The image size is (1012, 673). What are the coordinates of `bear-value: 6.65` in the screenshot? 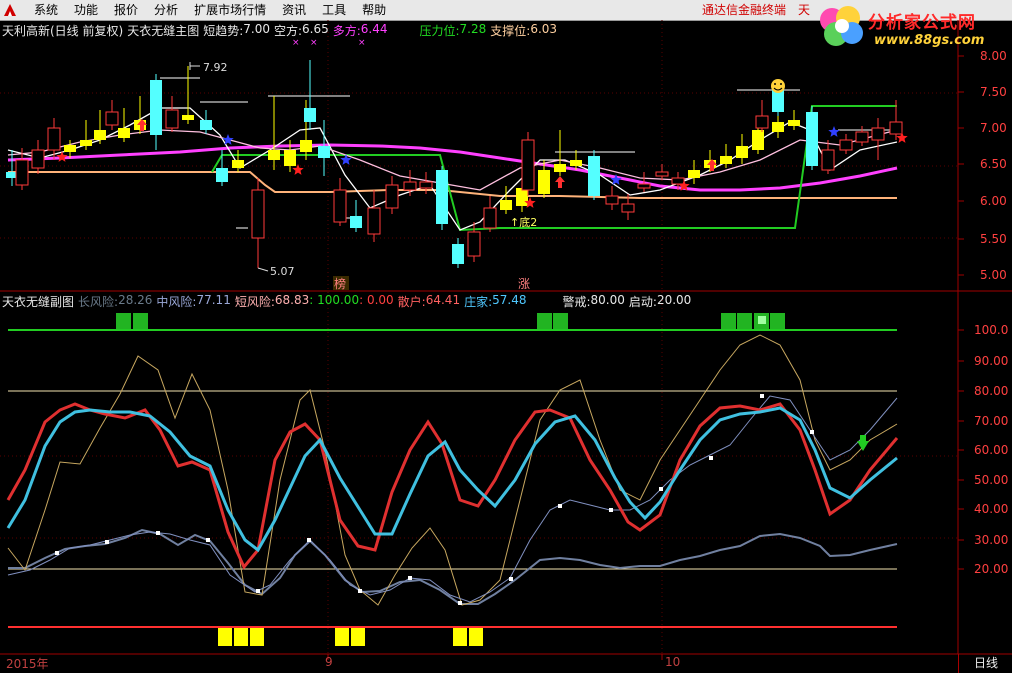 It's located at (315, 29).